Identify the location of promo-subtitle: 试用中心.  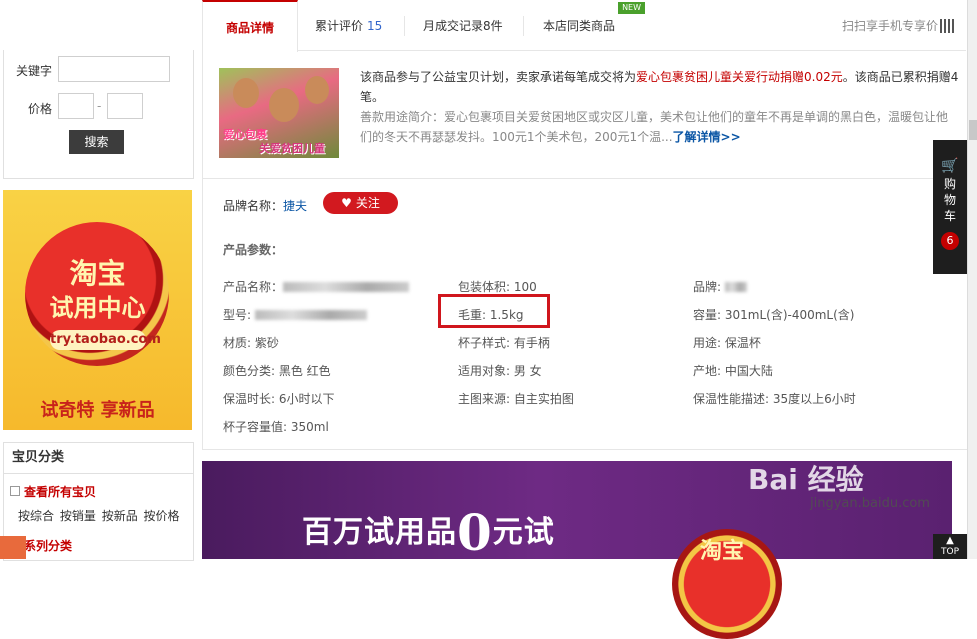
(97, 307).